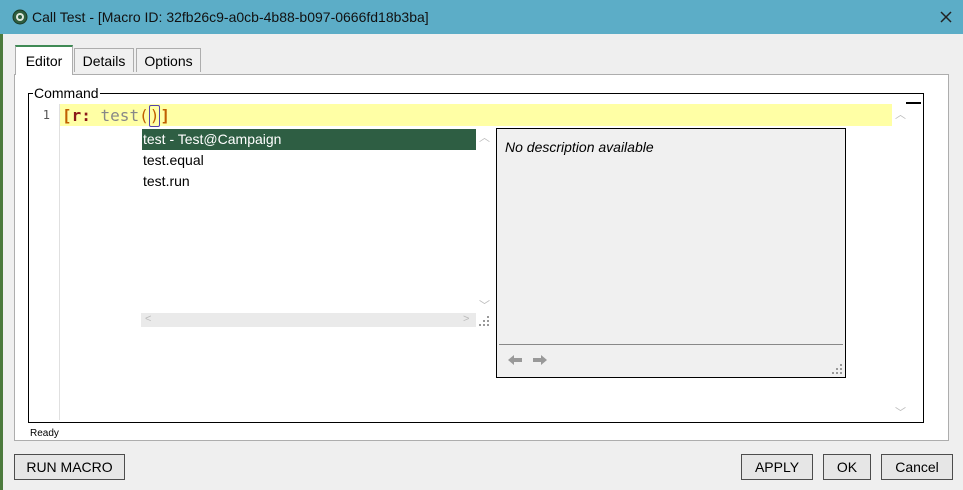 This screenshot has width=963, height=490. What do you see at coordinates (69, 467) in the screenshot?
I see `run-macro-button: RUN MACRO` at bounding box center [69, 467].